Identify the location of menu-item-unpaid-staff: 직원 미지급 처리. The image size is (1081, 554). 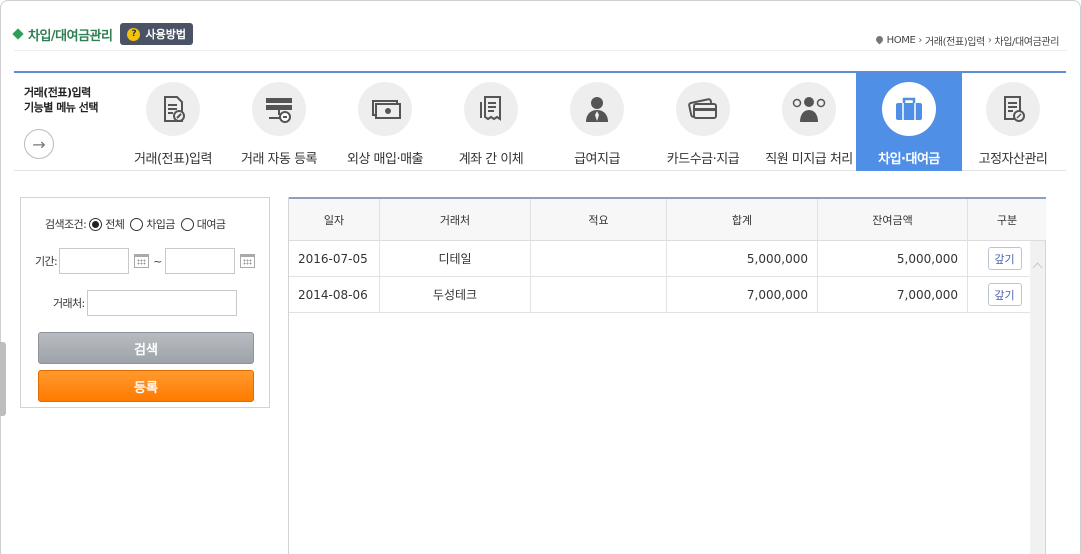
(809, 122).